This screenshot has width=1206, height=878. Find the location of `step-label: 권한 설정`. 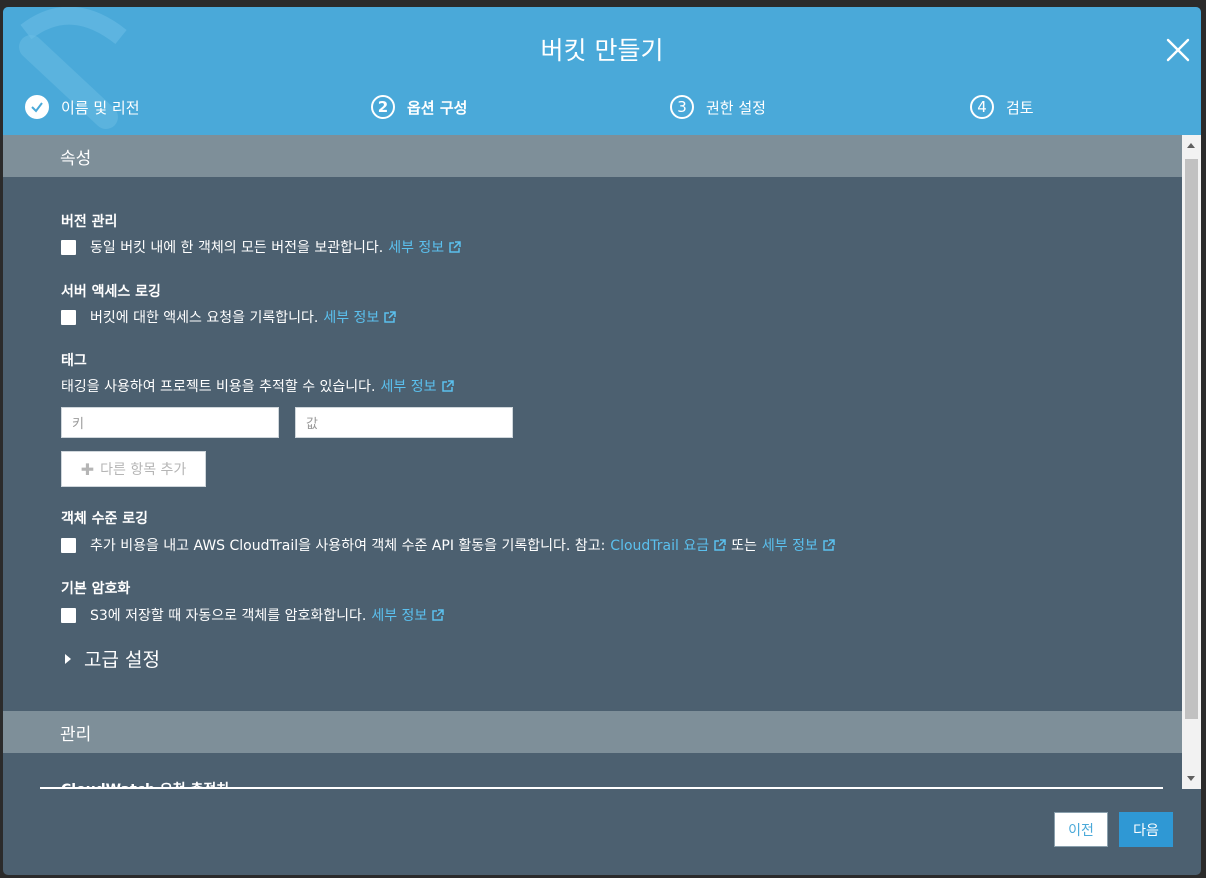

step-label: 권한 설정 is located at coordinates (736, 107).